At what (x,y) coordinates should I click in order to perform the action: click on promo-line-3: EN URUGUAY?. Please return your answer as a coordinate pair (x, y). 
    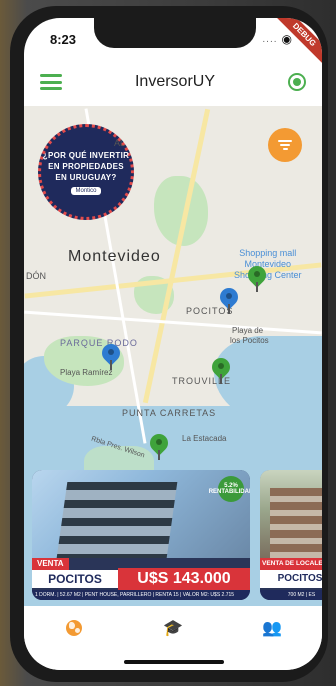
    Looking at the image, I should click on (86, 177).